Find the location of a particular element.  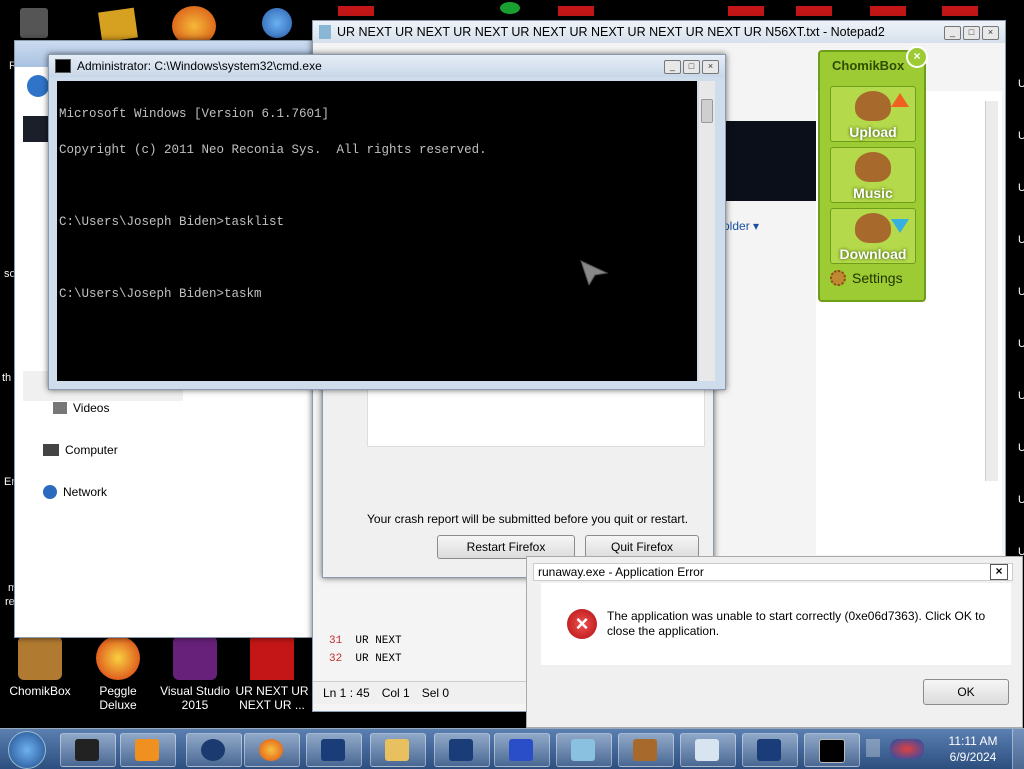

status-ln: Ln 1 : 45 is located at coordinates (346, 693).